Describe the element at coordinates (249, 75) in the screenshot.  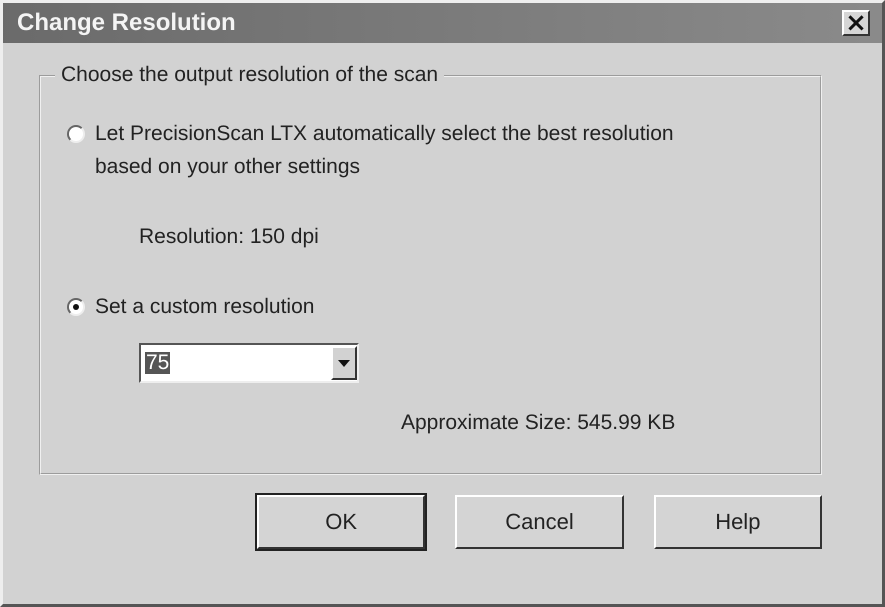
I see `group-title: Choose the output resolution of the scan` at that location.